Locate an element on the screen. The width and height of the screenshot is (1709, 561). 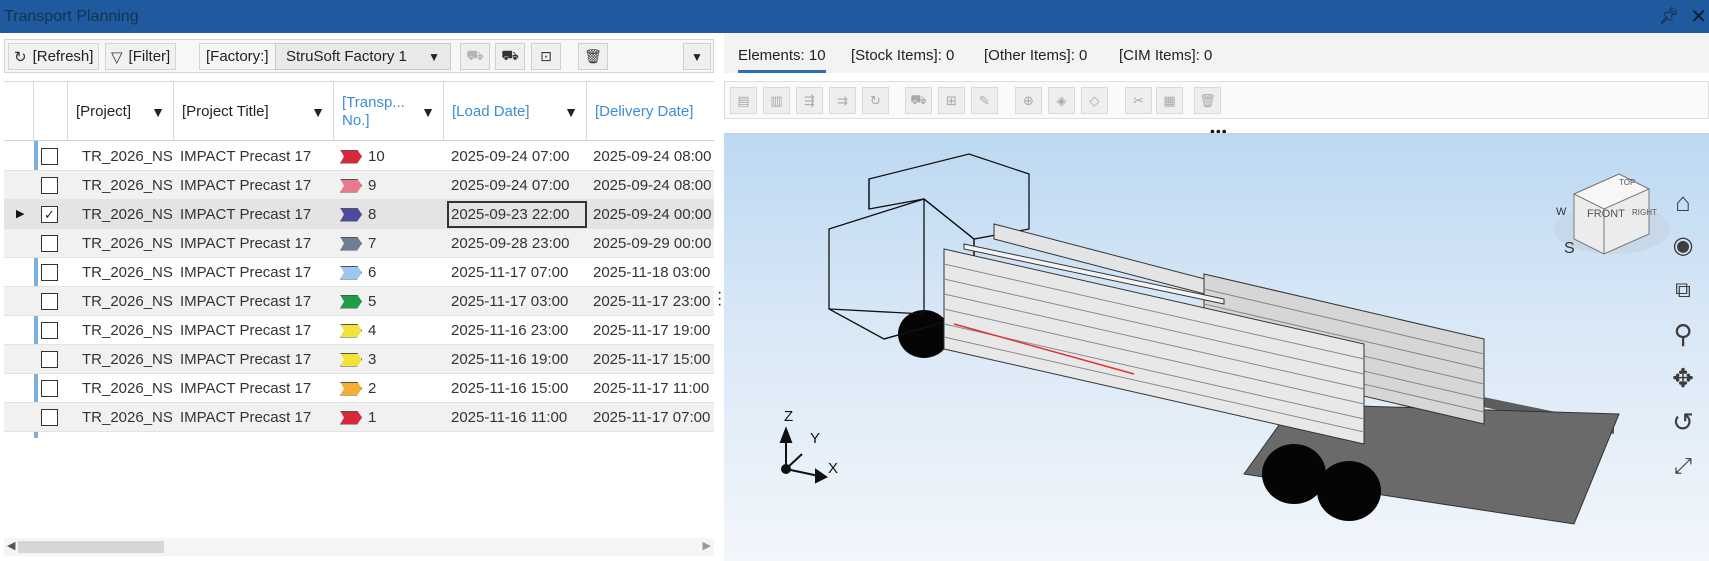
transport-no-cell: 5 is located at coordinates (390, 301).